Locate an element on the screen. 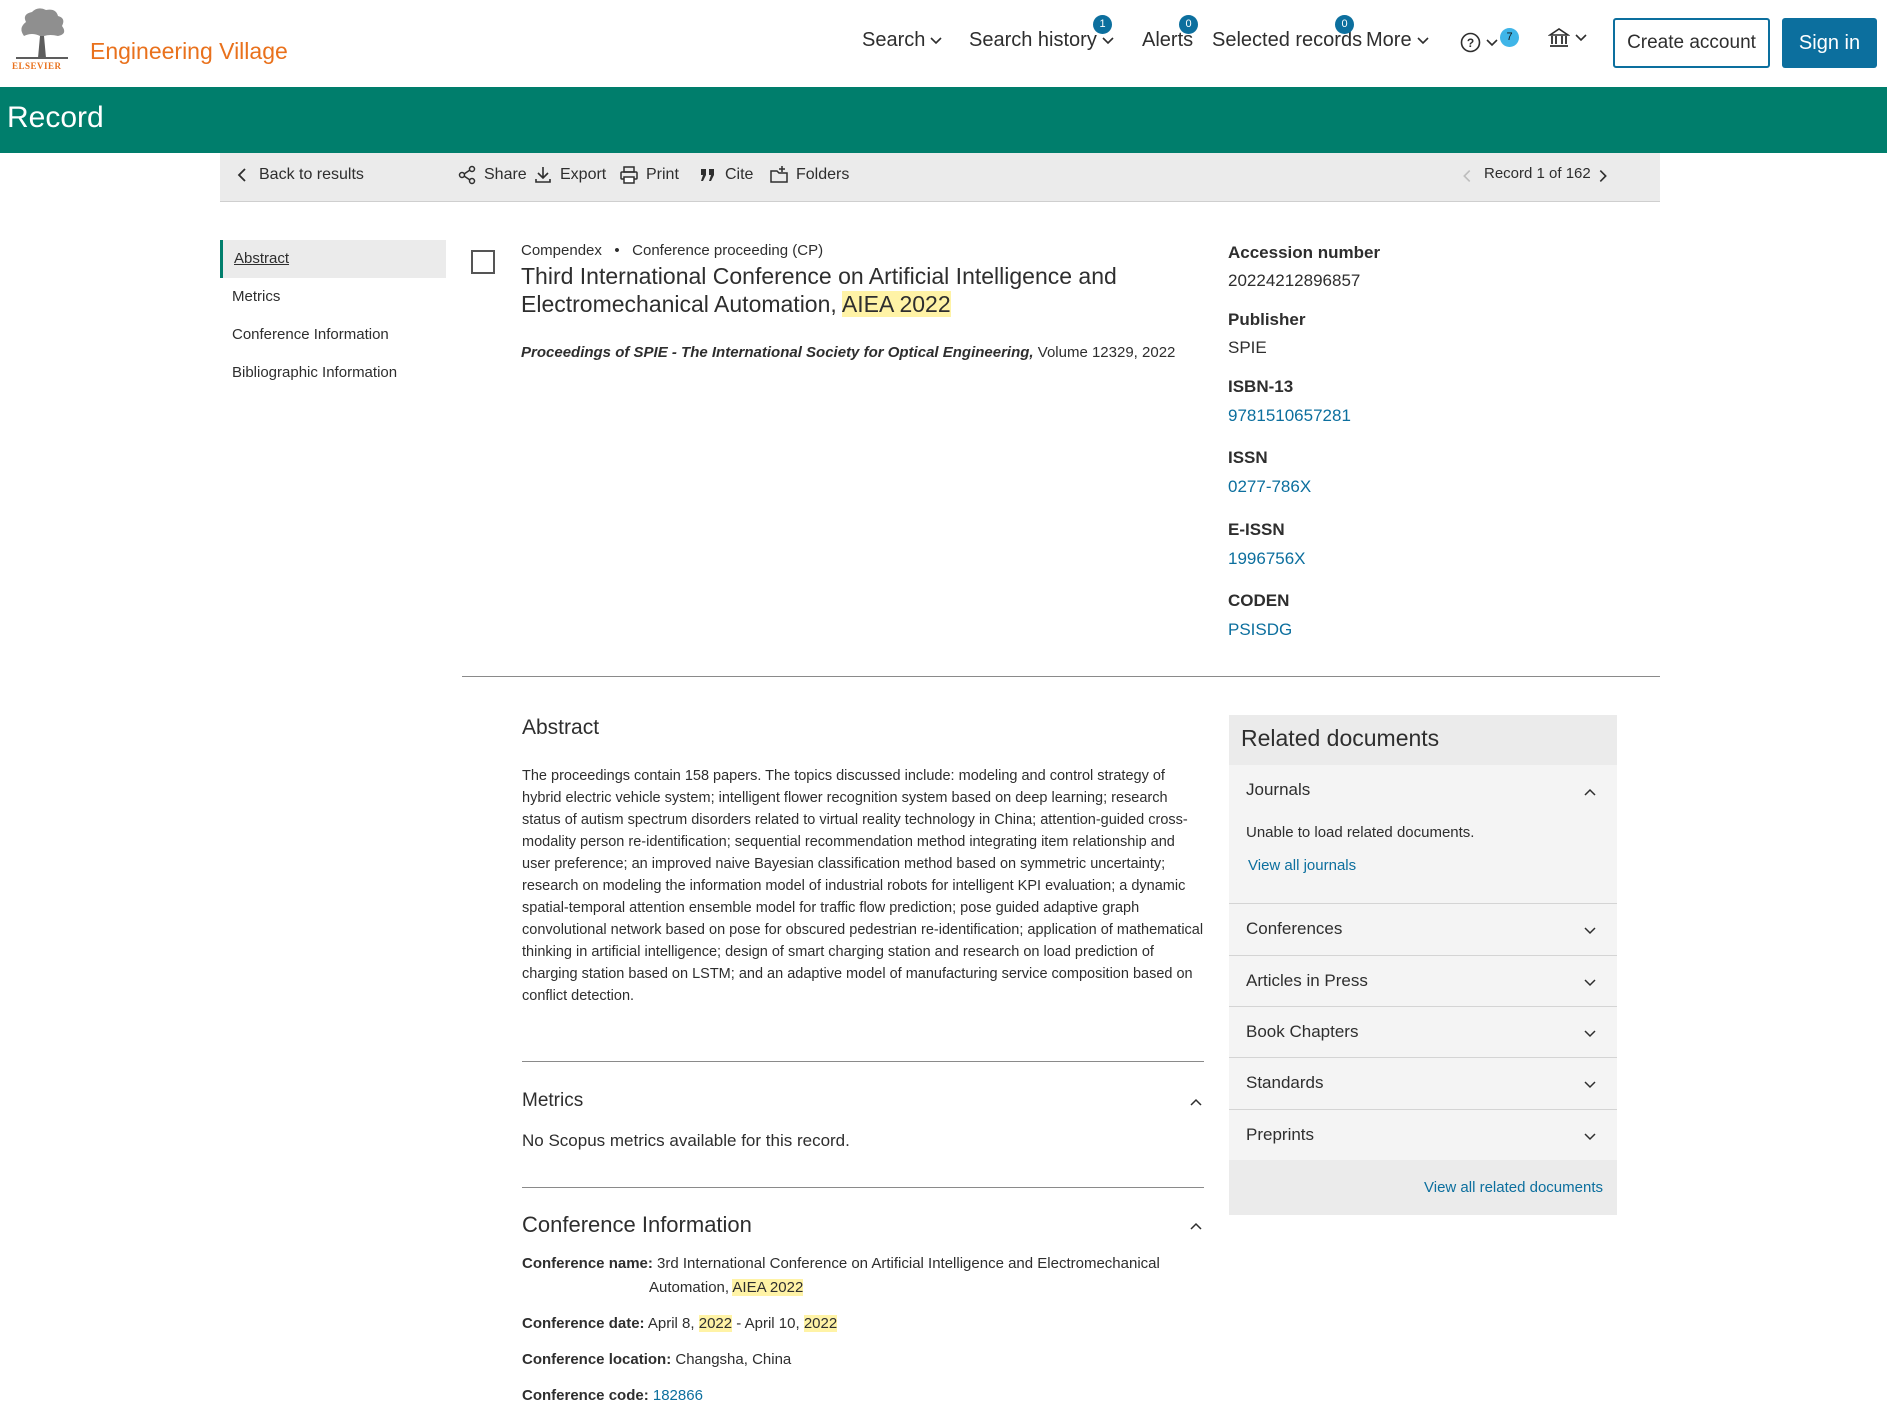 This screenshot has height=1416, width=1887. sidenav-bibliographic-information: Bibliographic Information is located at coordinates (333, 373).